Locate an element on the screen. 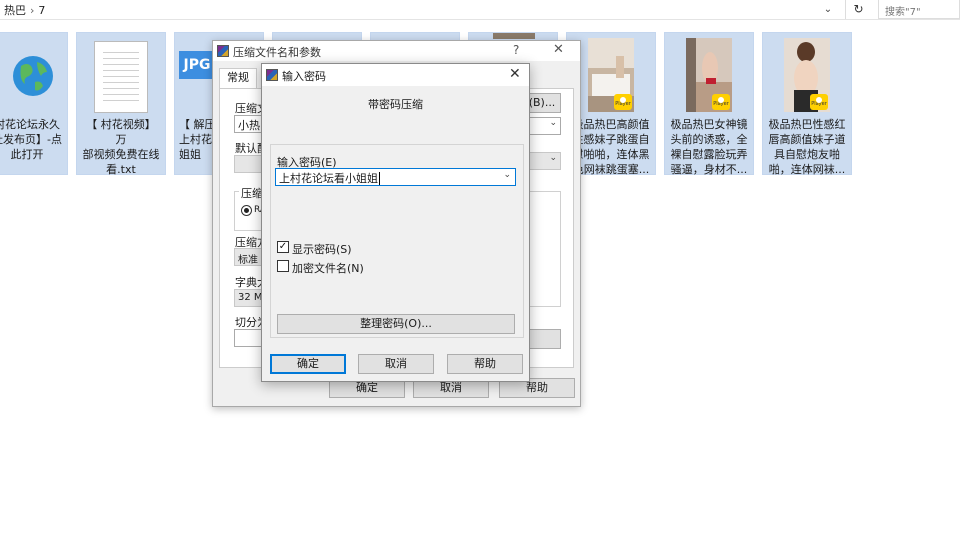 This screenshot has height=558, width=960. file-name: 村花论坛永久 址发布页】-点 此打开 is located at coordinates (31, 139).